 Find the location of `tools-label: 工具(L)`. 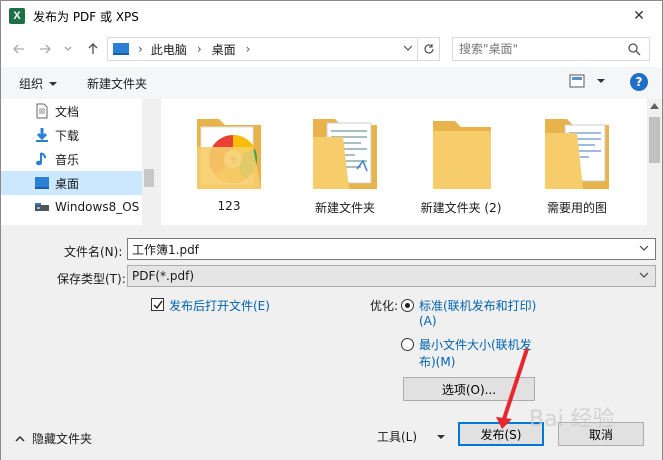

tools-label: 工具(L) is located at coordinates (397, 437).